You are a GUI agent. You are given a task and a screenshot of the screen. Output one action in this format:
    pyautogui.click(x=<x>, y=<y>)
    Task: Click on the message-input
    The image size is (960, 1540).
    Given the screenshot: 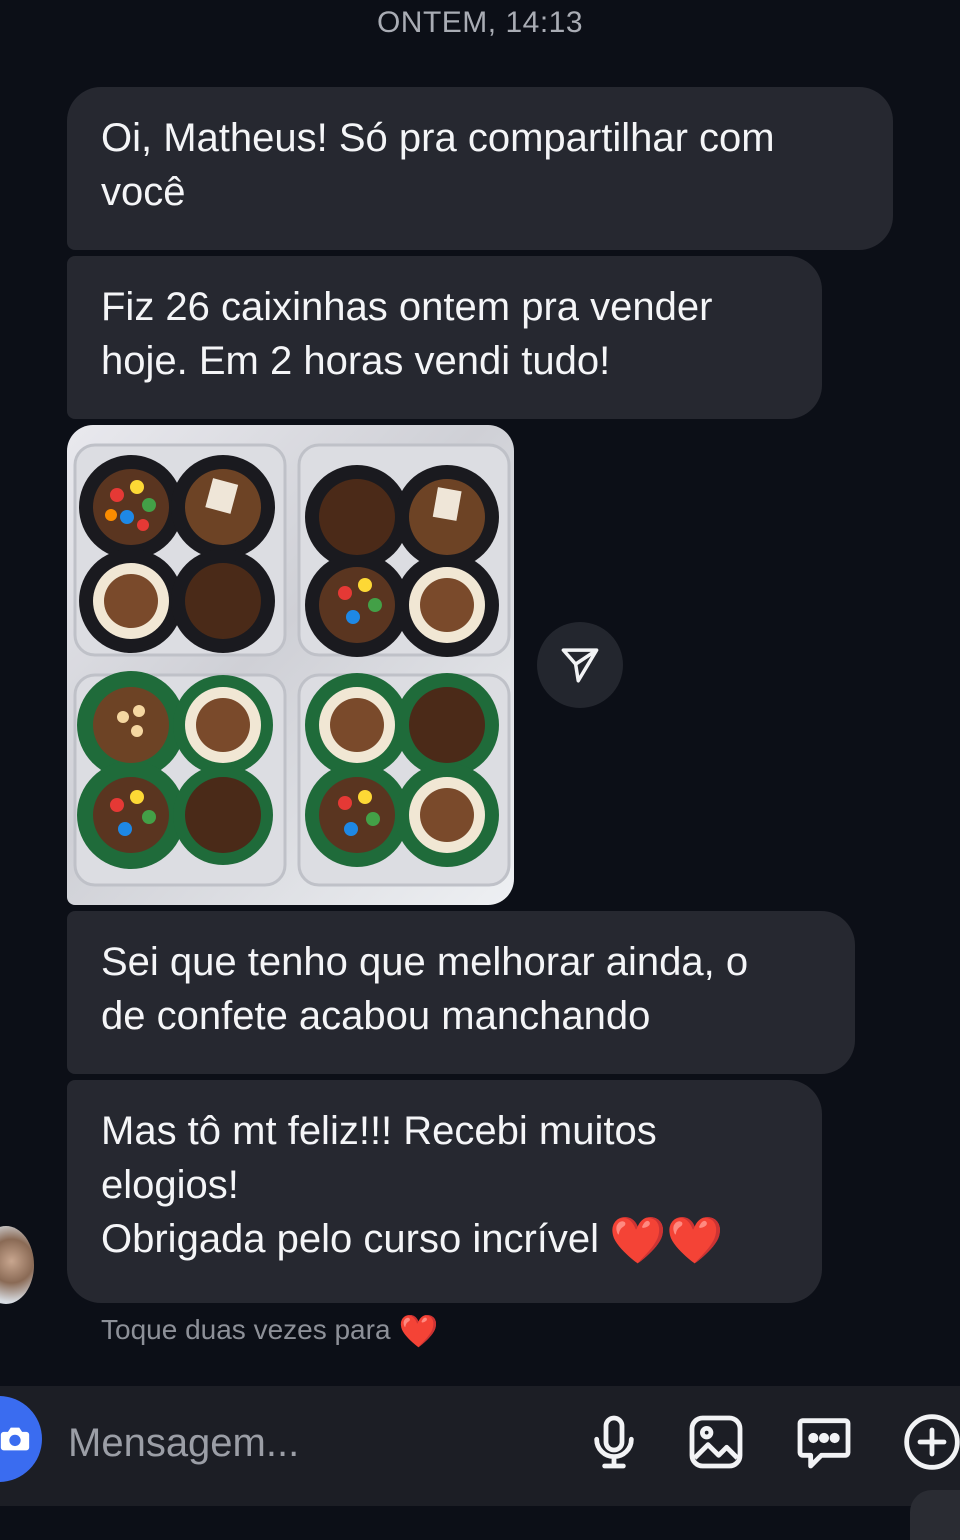 What is the action you would take?
    pyautogui.click(x=278, y=1443)
    